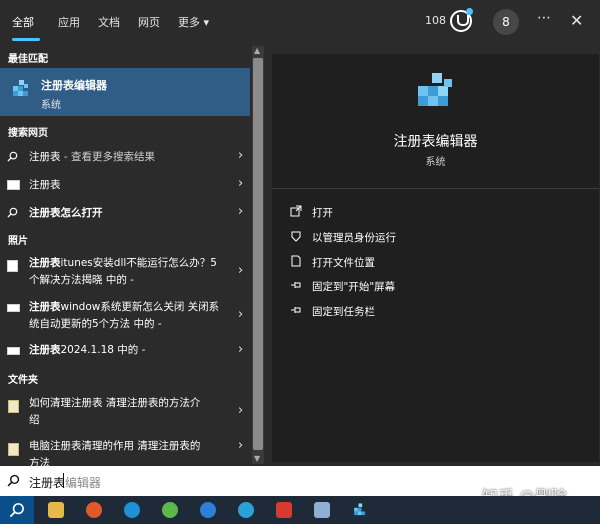  I want to click on more-options-button: ⋯, so click(544, 18).